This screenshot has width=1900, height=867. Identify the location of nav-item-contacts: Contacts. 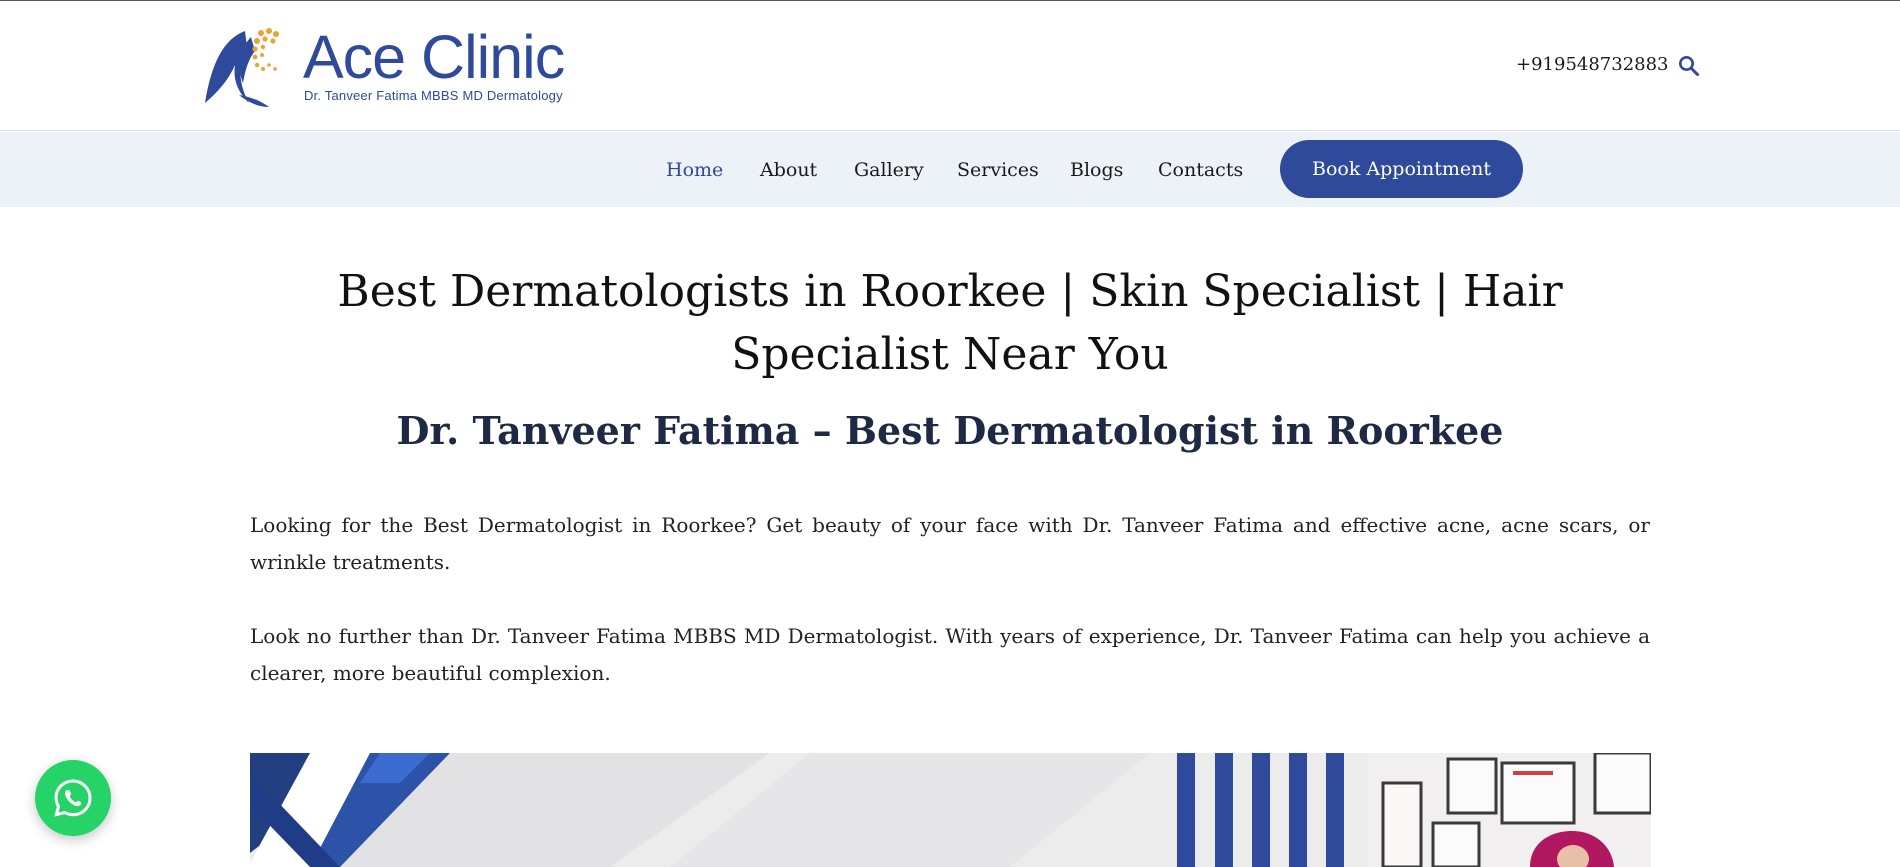
(1200, 170).